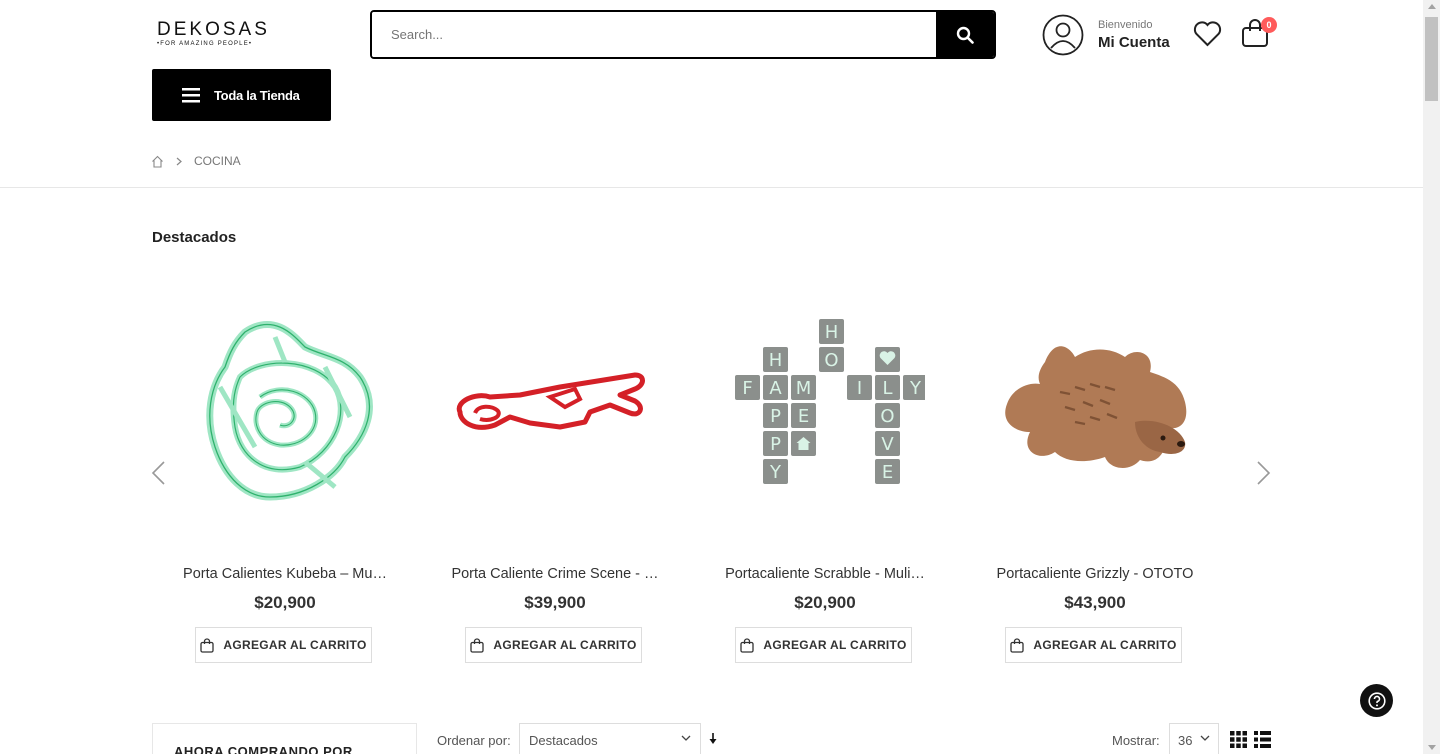 The image size is (1440, 754). I want to click on account-greeting: Bienvenido, so click(1125, 25).